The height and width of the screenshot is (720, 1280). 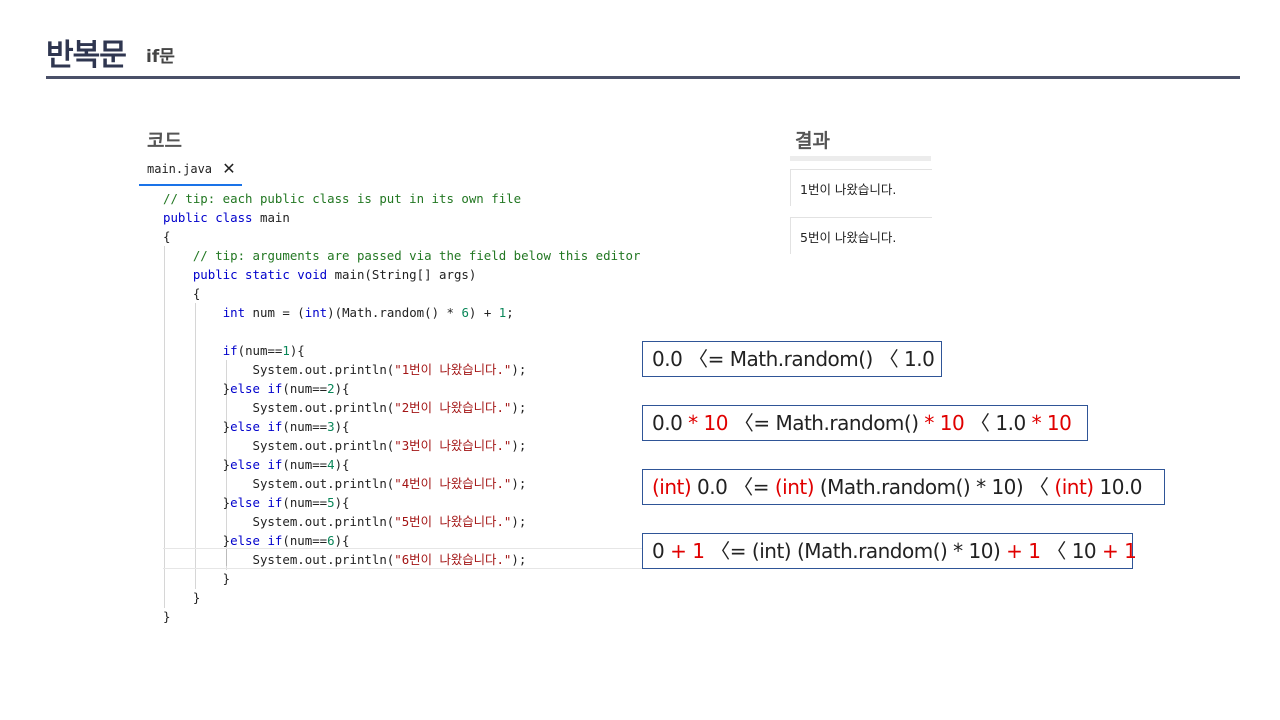 What do you see at coordinates (401, 217) in the screenshot?
I see `code-line: public class main` at bounding box center [401, 217].